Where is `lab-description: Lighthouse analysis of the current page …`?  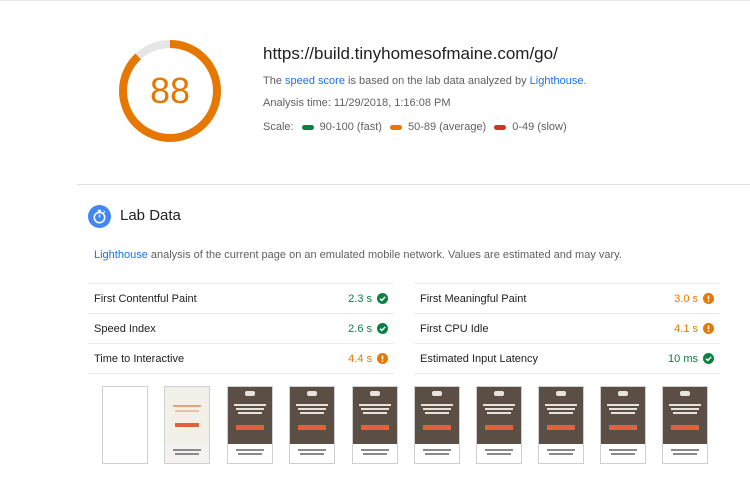
lab-description: Lighthouse analysis of the current page … is located at coordinates (358, 255).